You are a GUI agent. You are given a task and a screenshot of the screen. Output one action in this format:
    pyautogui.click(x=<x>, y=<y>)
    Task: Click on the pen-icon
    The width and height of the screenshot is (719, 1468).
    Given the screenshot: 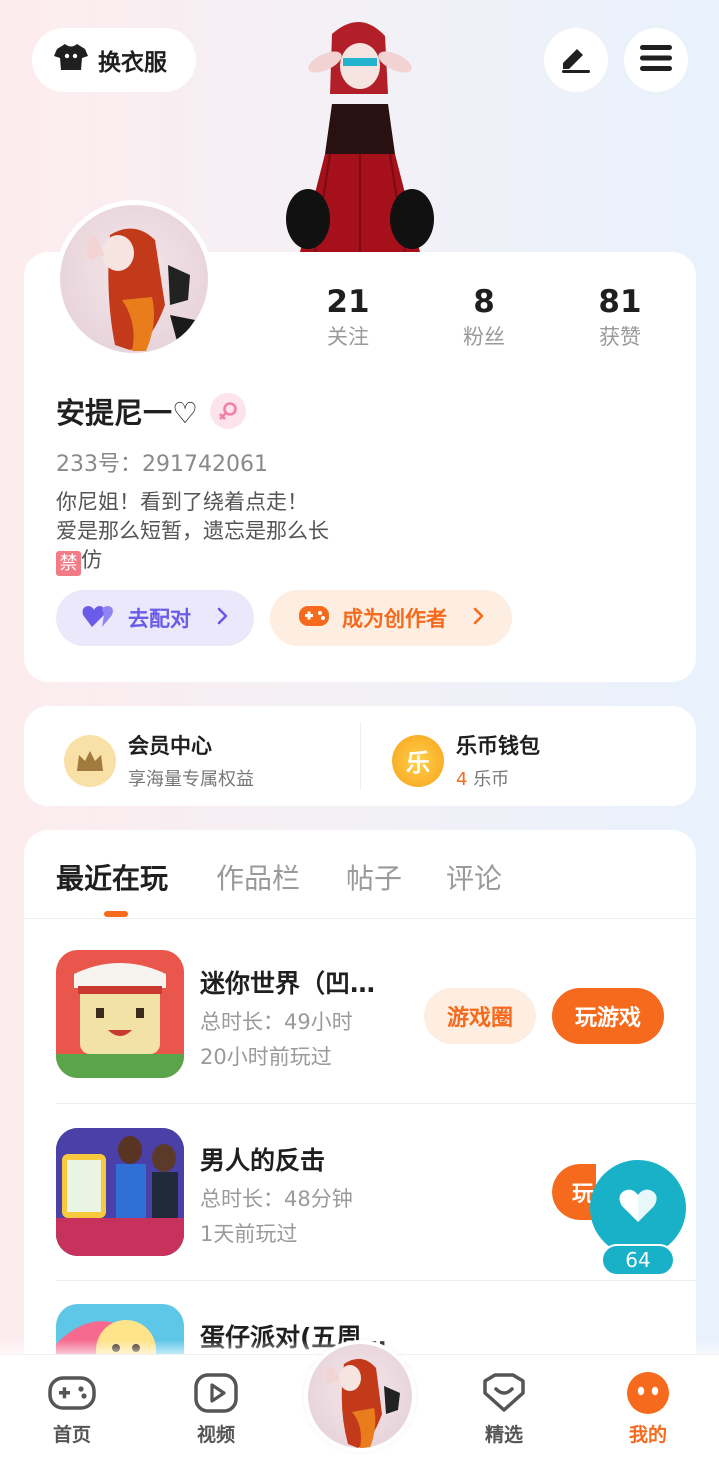 What is the action you would take?
    pyautogui.click(x=576, y=60)
    